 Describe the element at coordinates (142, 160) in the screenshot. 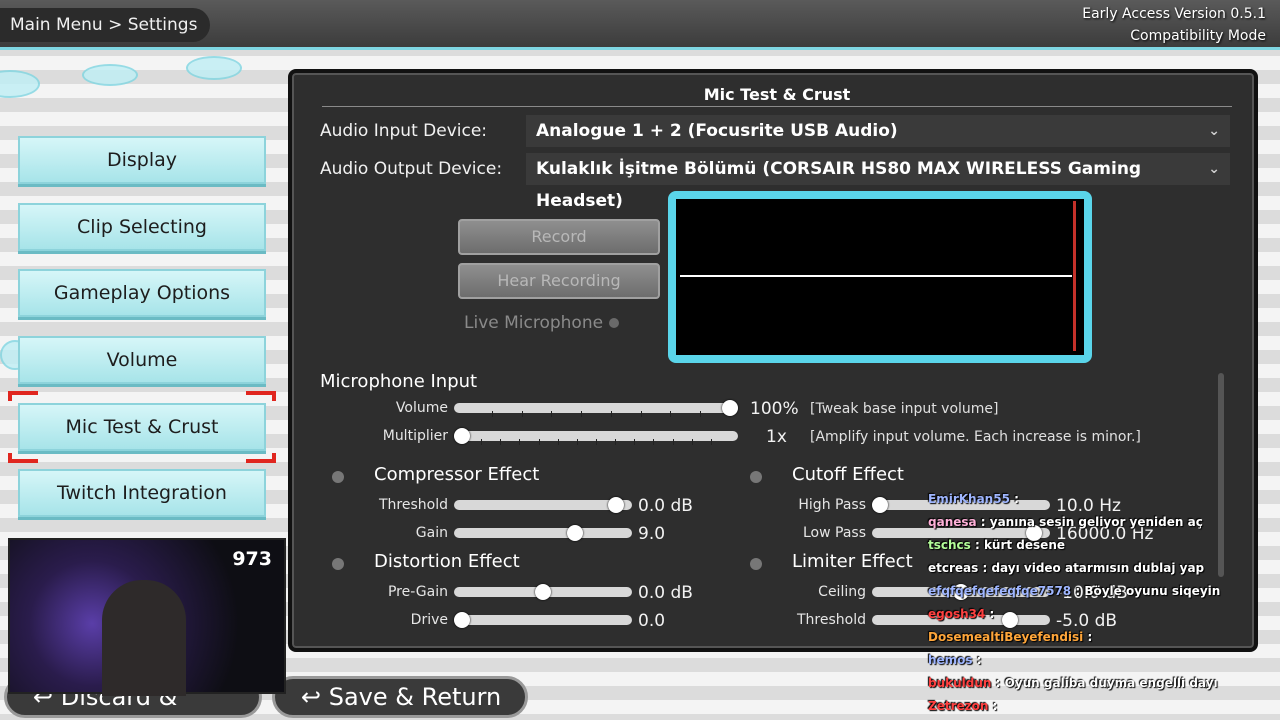

I see `sidebar-item-display: Display` at that location.